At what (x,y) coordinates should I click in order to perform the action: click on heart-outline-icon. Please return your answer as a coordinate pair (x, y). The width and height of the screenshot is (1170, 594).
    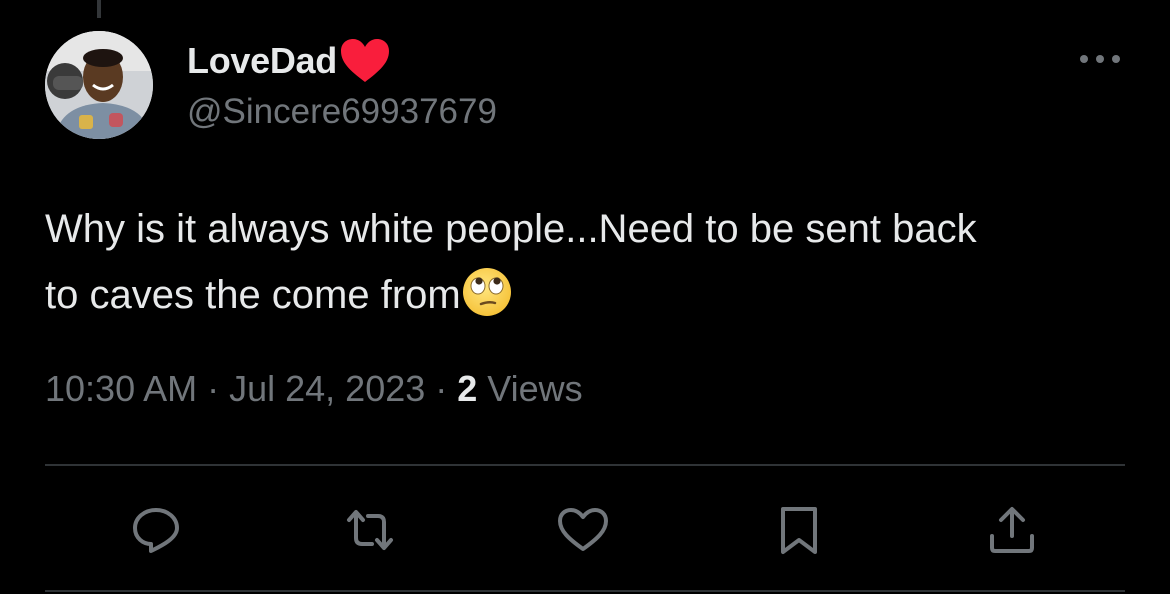
    Looking at the image, I should click on (583, 529).